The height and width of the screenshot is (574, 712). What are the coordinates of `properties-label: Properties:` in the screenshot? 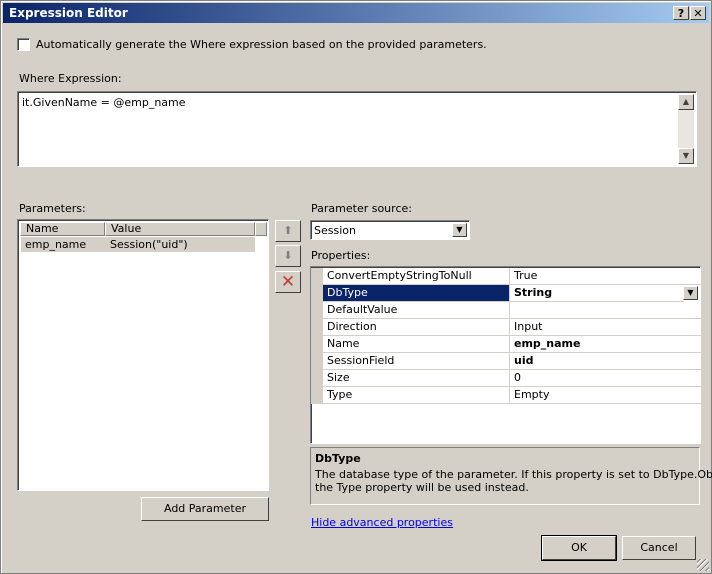 It's located at (341, 255).